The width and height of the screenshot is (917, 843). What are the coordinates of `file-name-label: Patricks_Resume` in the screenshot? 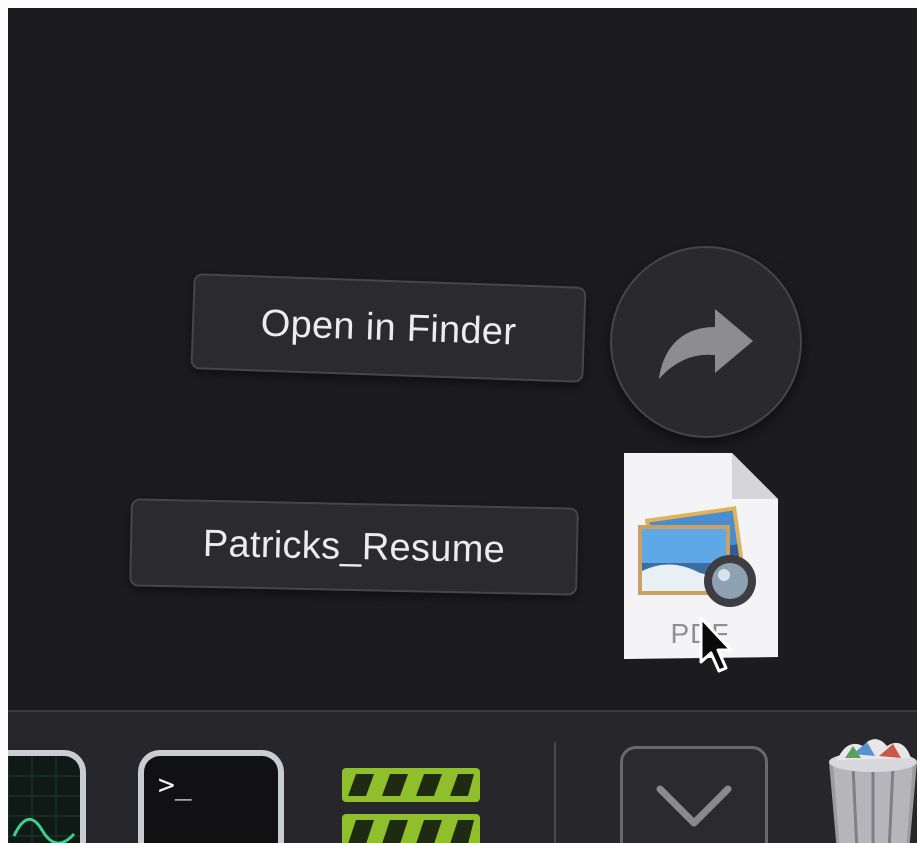 It's located at (354, 546).